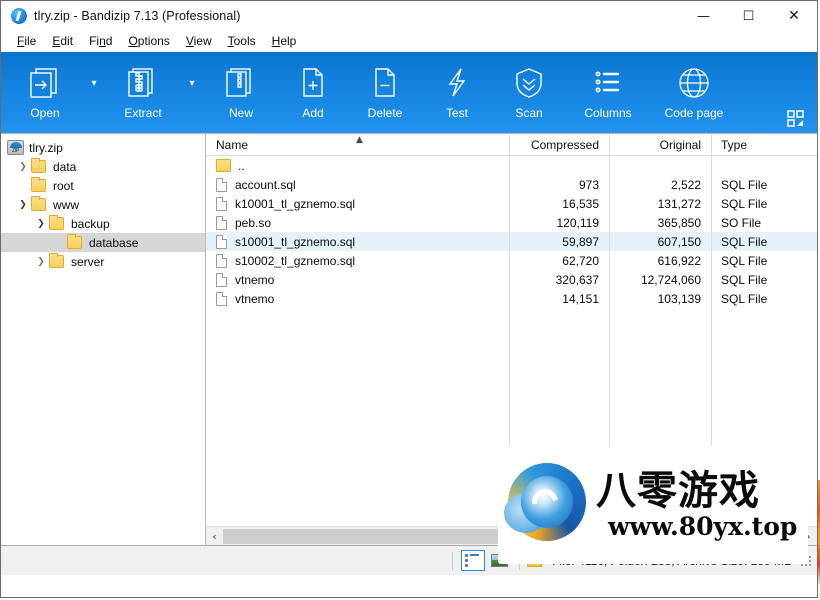  I want to click on sidebar-item-label: backup, so click(90, 223).